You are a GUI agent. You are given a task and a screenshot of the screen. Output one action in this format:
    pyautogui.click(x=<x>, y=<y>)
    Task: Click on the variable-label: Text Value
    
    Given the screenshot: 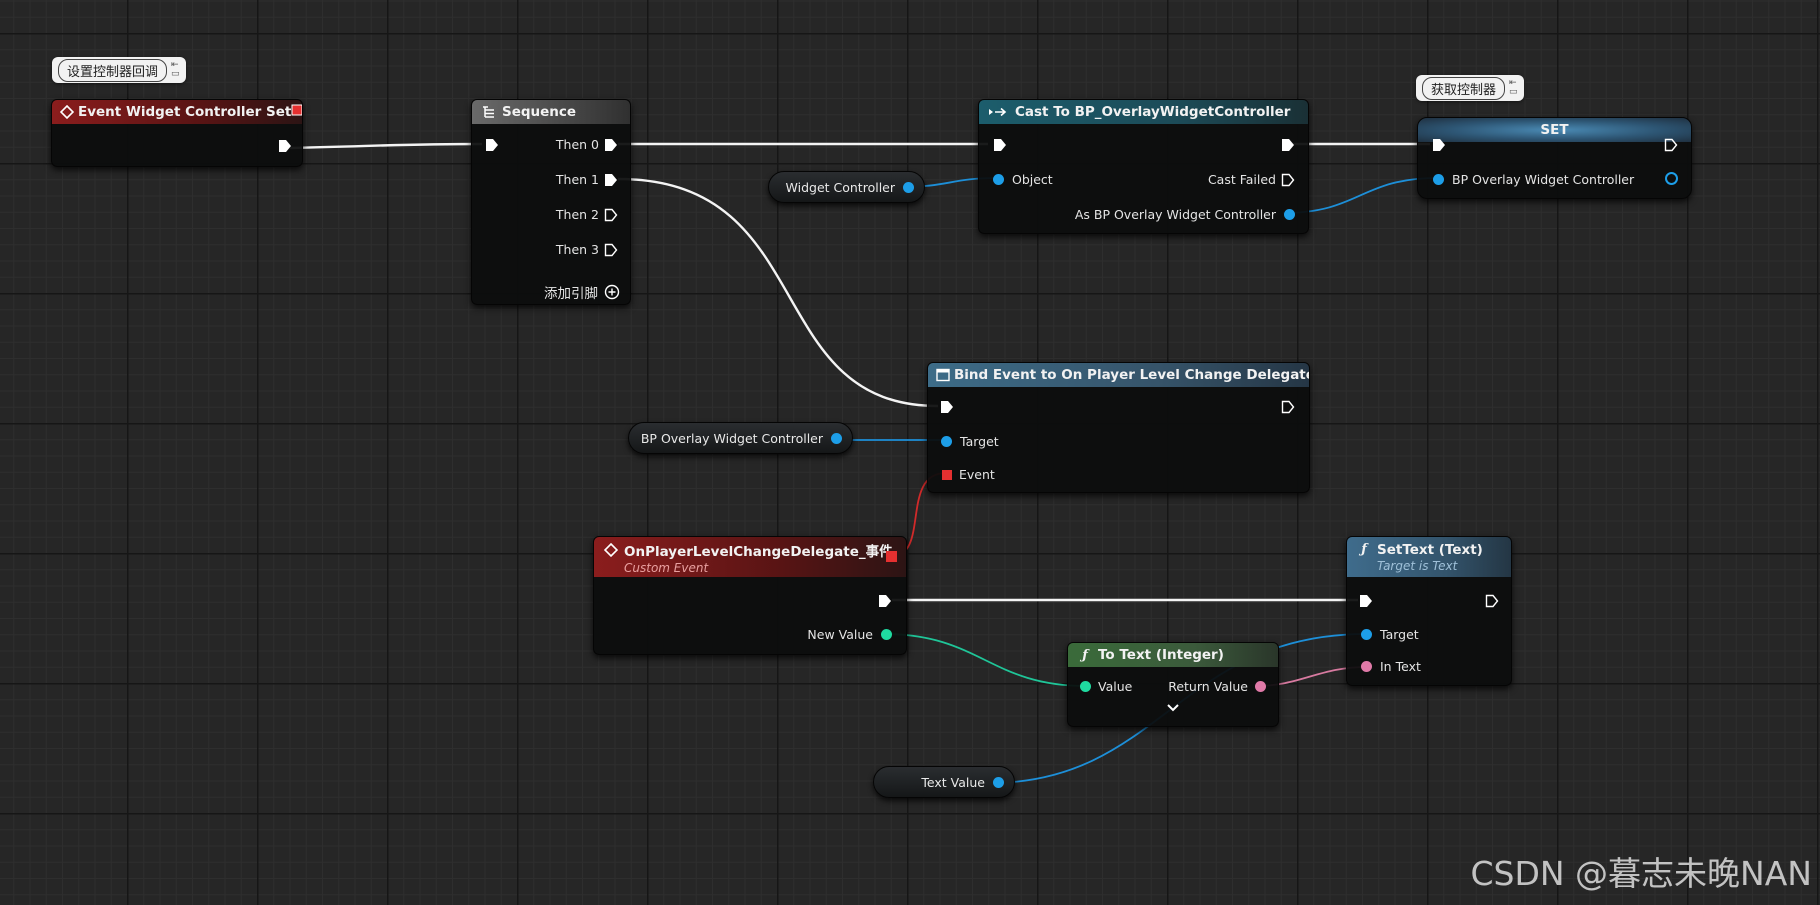 What is the action you would take?
    pyautogui.click(x=953, y=782)
    